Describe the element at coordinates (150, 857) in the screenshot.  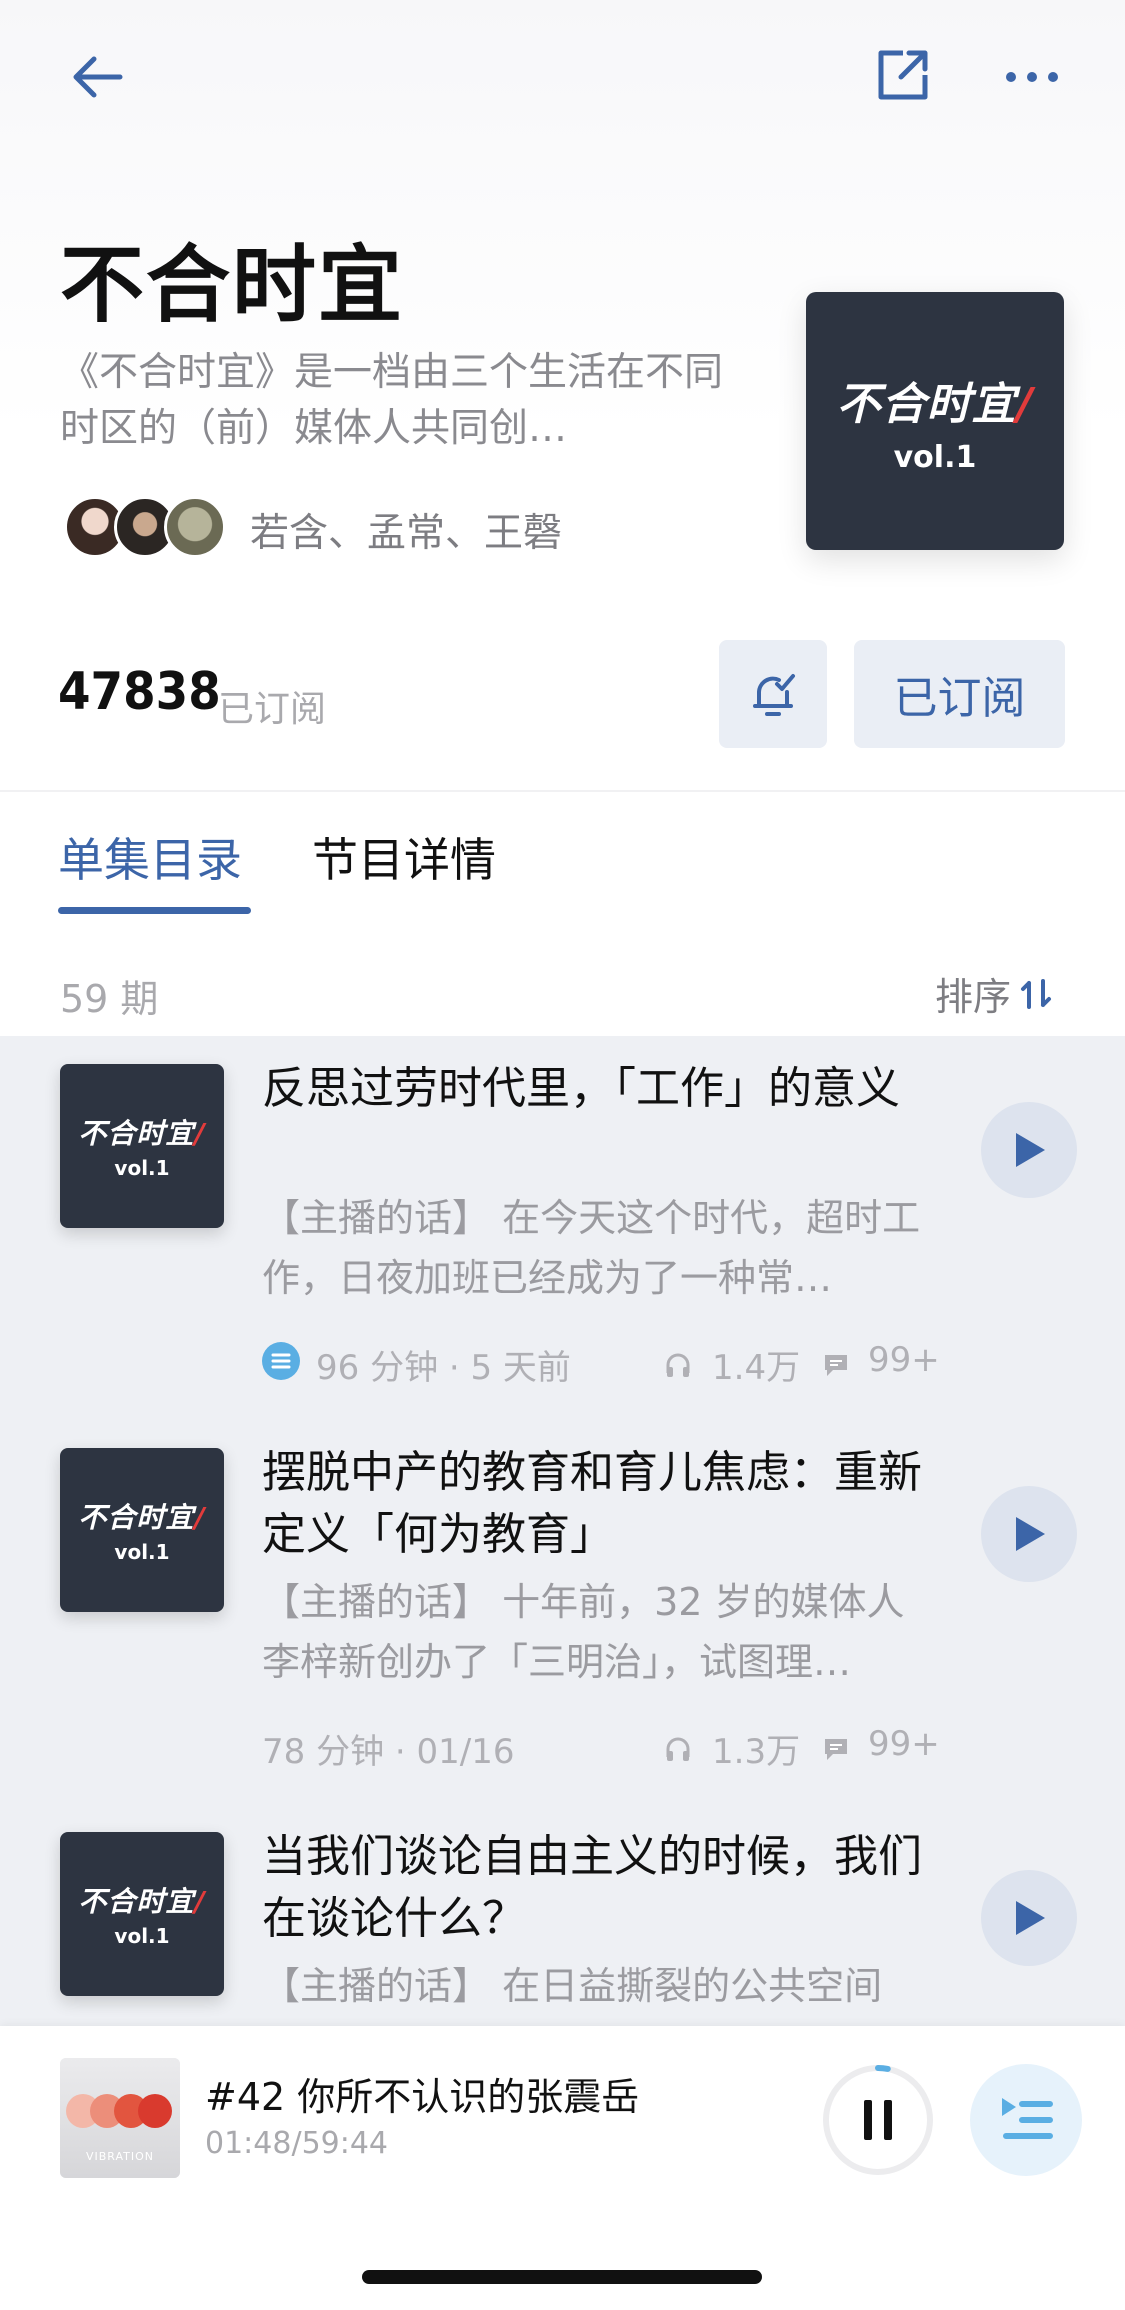
I see `tab-episodes: 单集目录` at that location.